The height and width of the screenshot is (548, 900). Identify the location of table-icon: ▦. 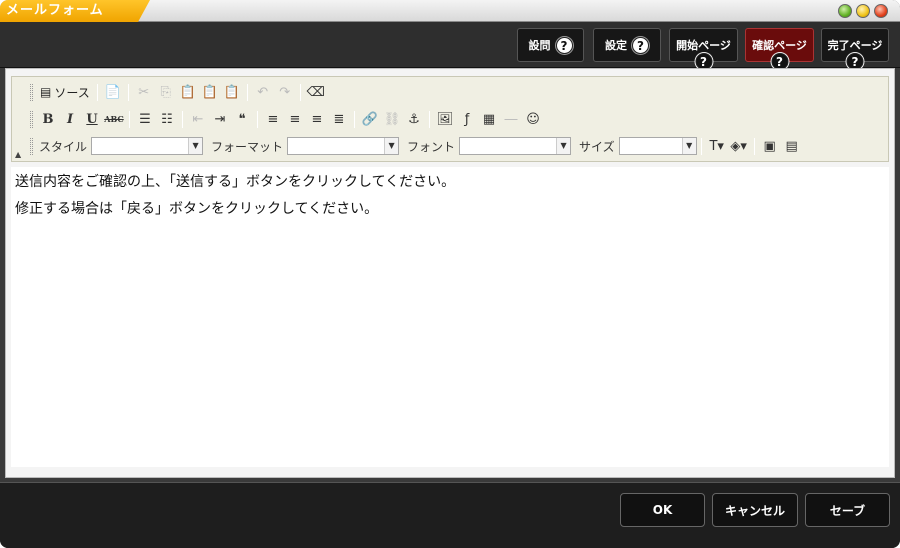
(489, 119).